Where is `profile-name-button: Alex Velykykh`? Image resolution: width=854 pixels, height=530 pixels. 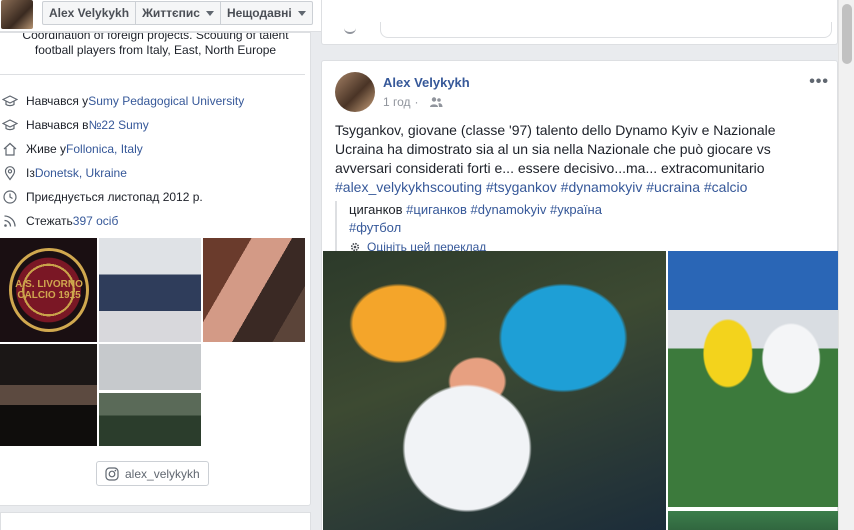 profile-name-button: Alex Velykykh is located at coordinates (90, 13).